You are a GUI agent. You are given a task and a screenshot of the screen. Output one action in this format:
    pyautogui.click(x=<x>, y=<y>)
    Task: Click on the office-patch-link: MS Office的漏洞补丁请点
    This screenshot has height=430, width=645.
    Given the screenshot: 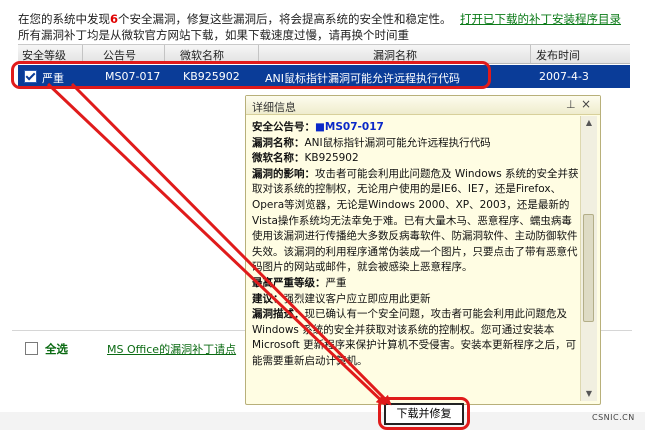 What is the action you would take?
    pyautogui.click(x=177, y=349)
    